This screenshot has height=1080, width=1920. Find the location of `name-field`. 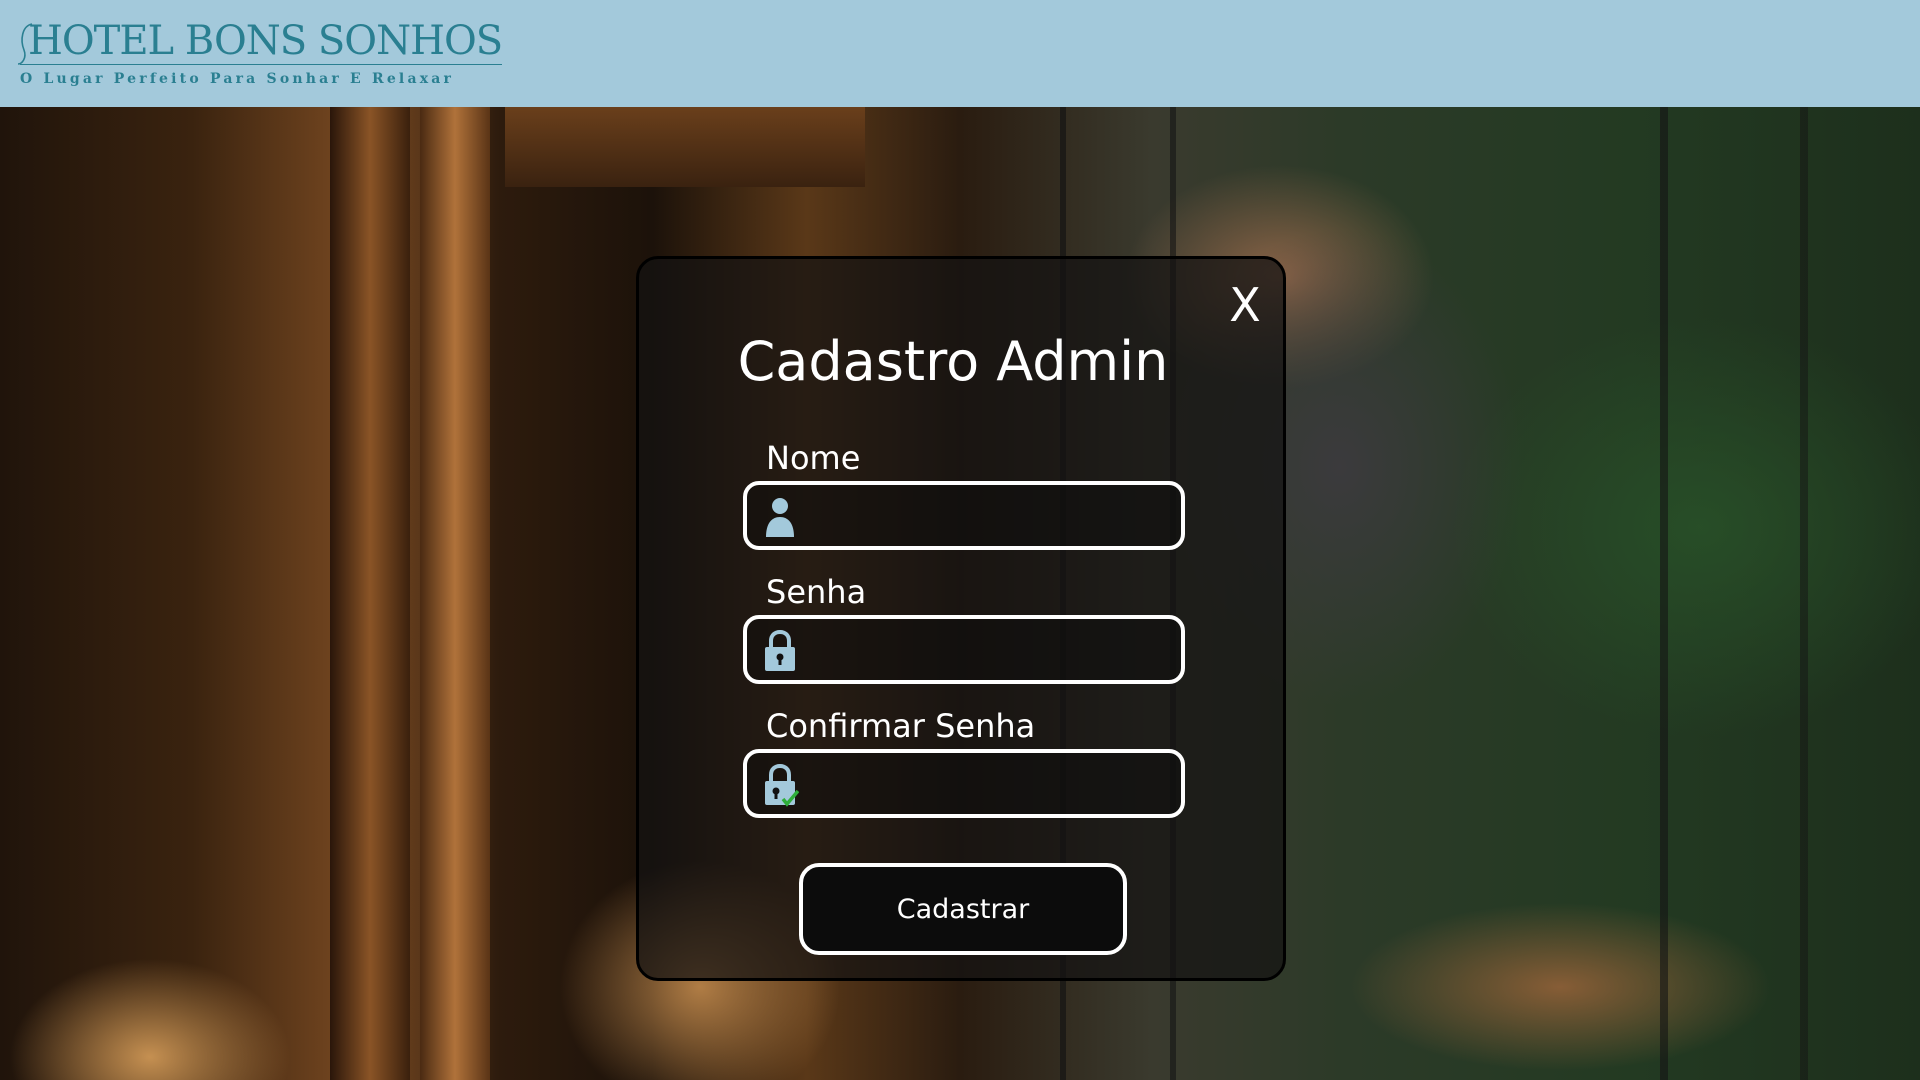

name-field is located at coordinates (964, 515).